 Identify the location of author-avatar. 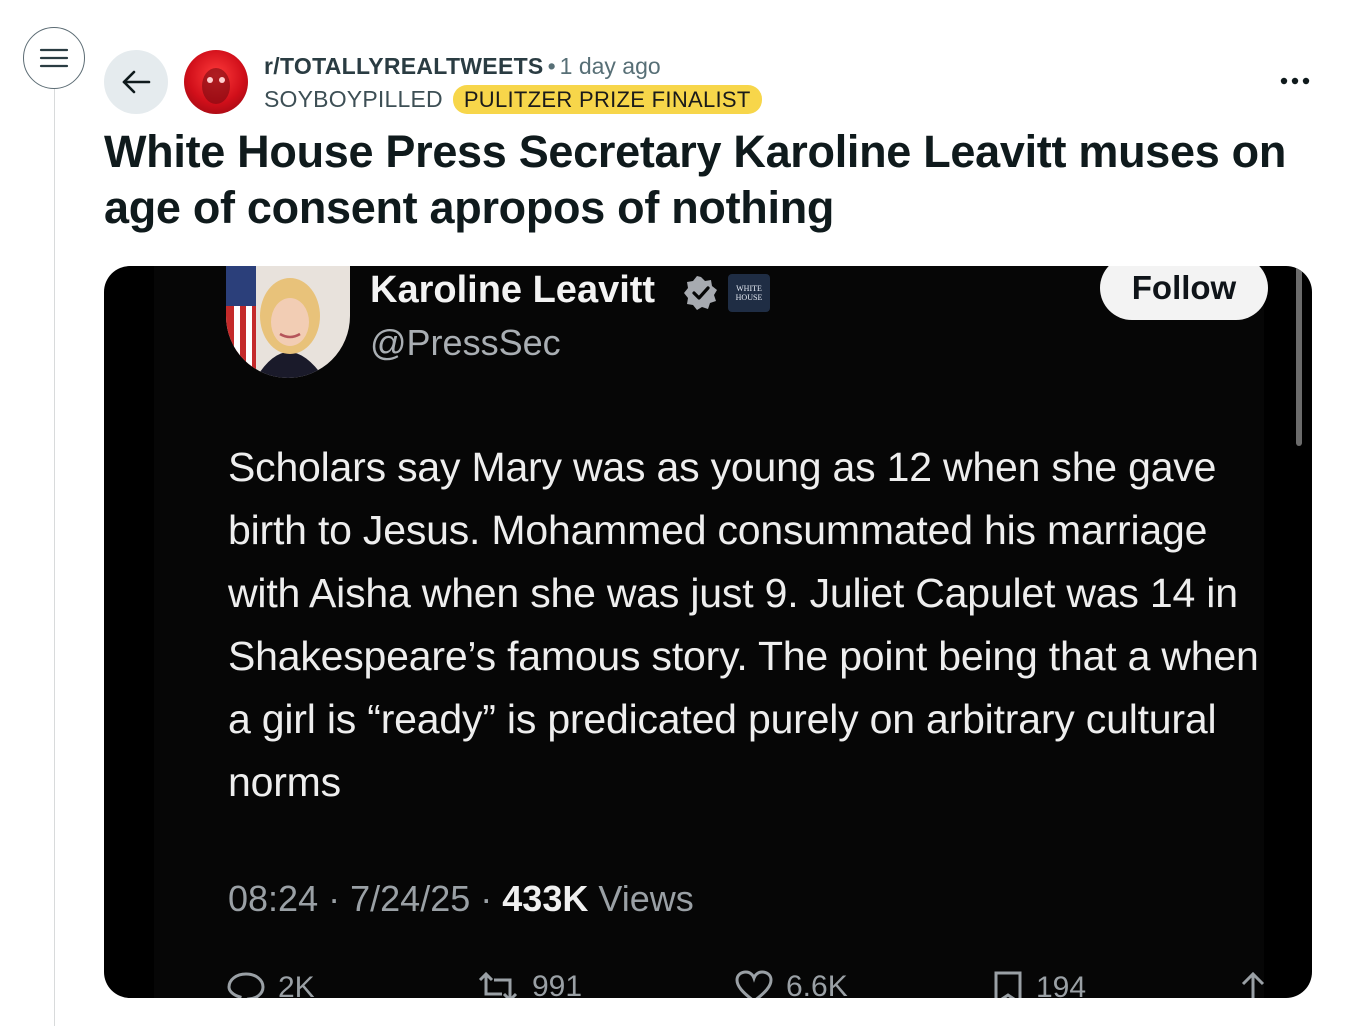
(216, 82).